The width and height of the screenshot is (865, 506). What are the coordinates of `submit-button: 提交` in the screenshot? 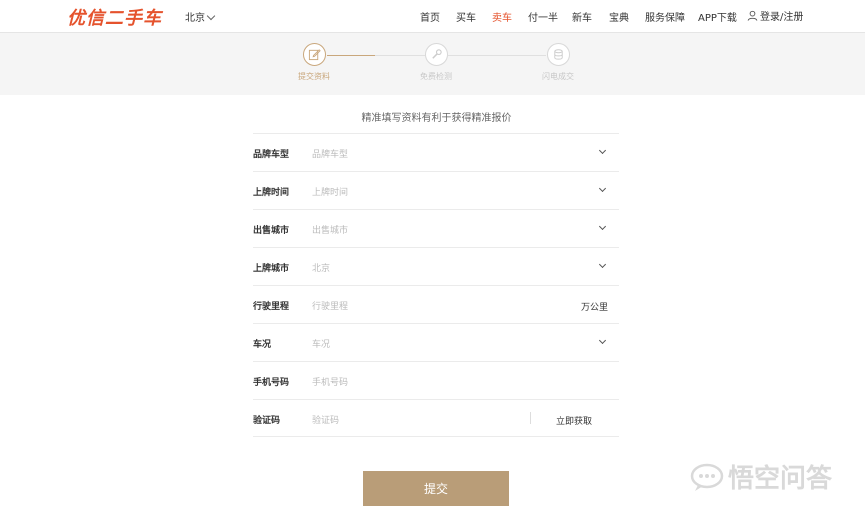 It's located at (436, 488).